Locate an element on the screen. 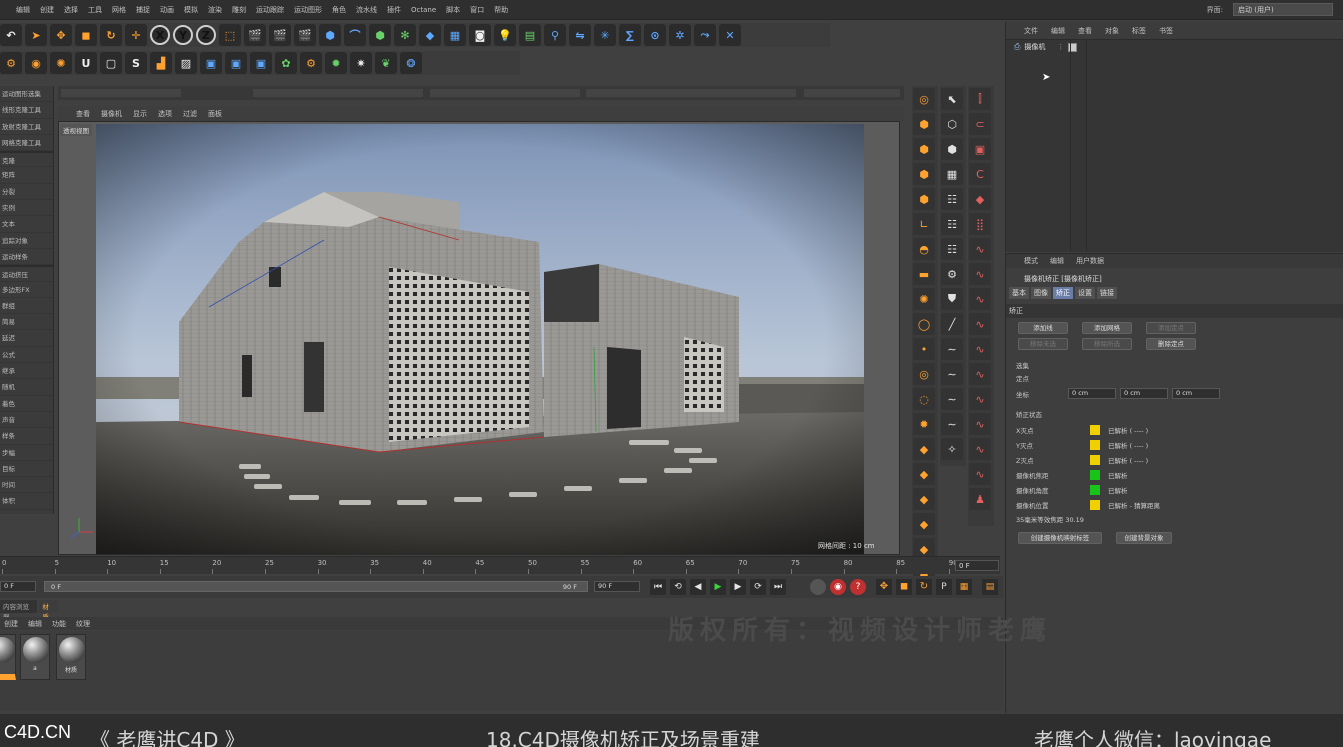 The image size is (1343, 747). menu-item: 窗口 is located at coordinates (477, 10).